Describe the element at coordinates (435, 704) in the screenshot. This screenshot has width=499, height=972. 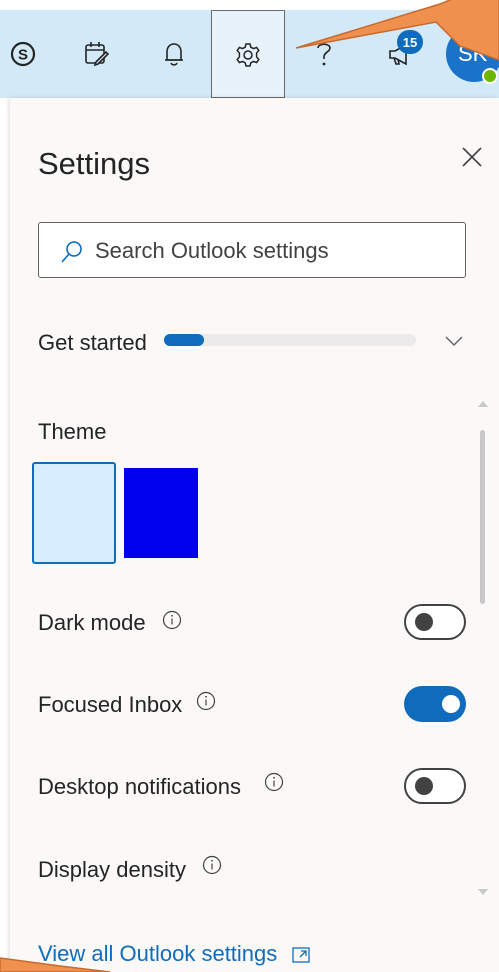
I see `focused-inbox-toggle` at that location.